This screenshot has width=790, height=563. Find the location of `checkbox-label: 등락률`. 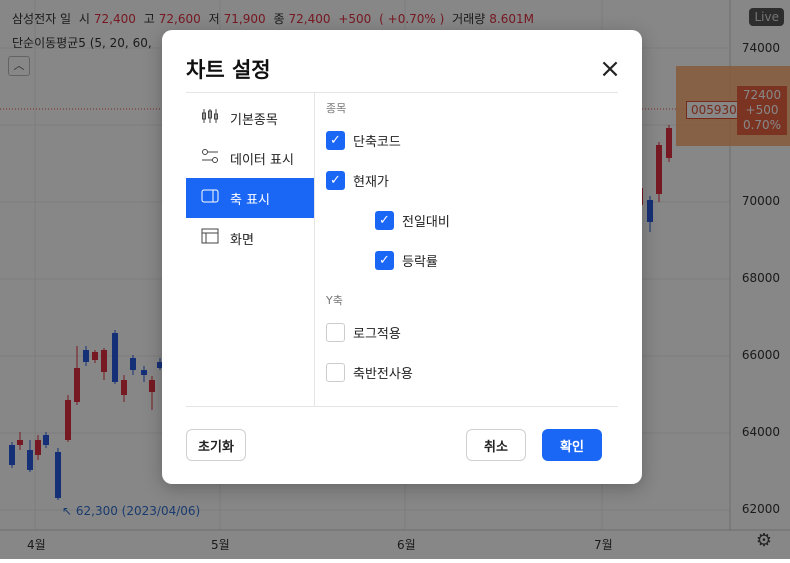

checkbox-label: 등락률 is located at coordinates (420, 262).